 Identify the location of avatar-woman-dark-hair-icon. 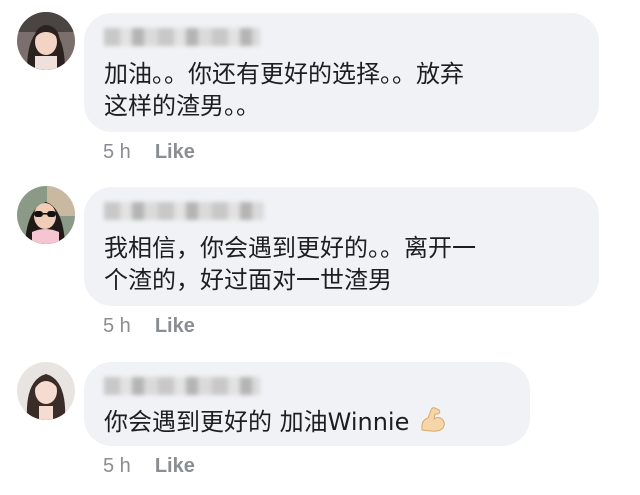
(46, 41).